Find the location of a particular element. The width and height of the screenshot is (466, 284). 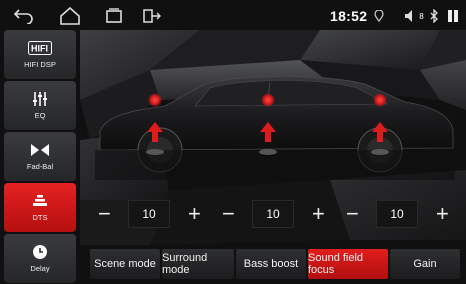

volume-icon: 8 is located at coordinates (414, 16).